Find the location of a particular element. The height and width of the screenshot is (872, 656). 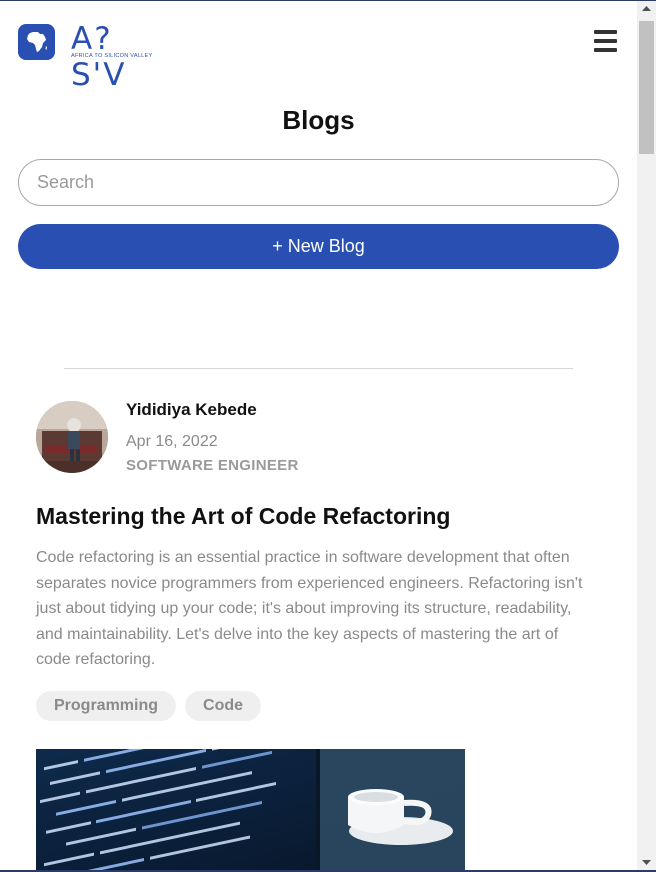

post-cover-image is located at coordinates (250, 809).